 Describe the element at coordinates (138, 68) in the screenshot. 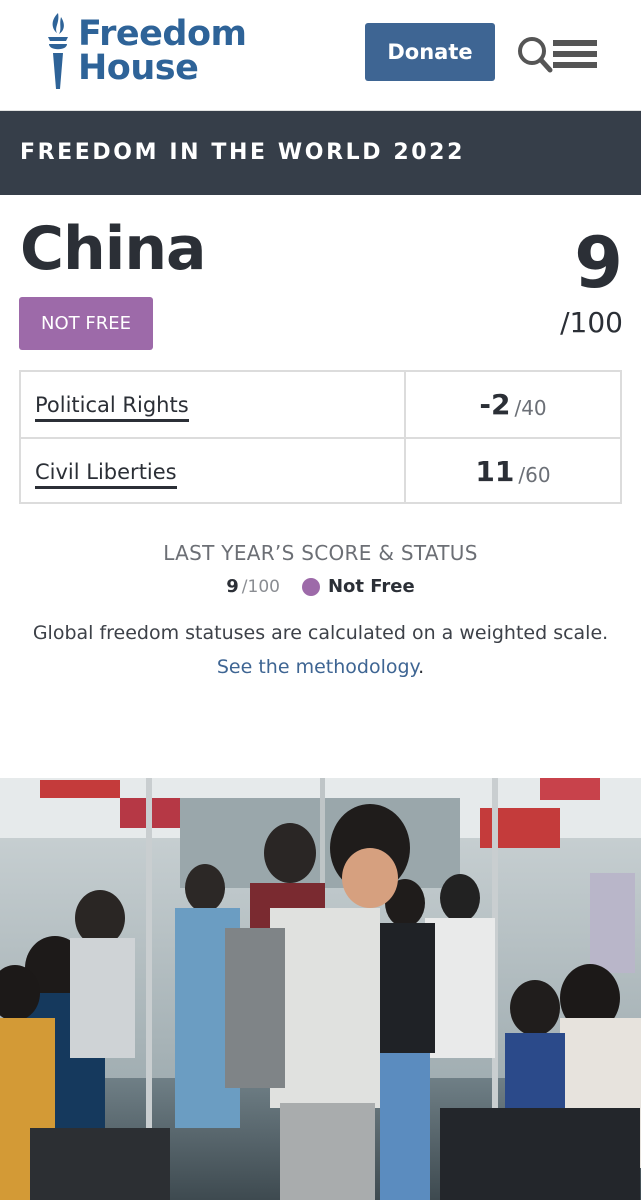

I see `logo-line-2: House` at that location.